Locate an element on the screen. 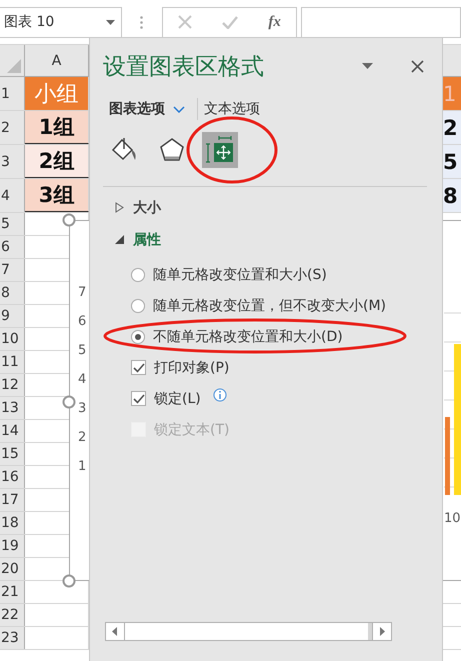 The width and height of the screenshot is (461, 661). row-header: 6 is located at coordinates (12, 247).